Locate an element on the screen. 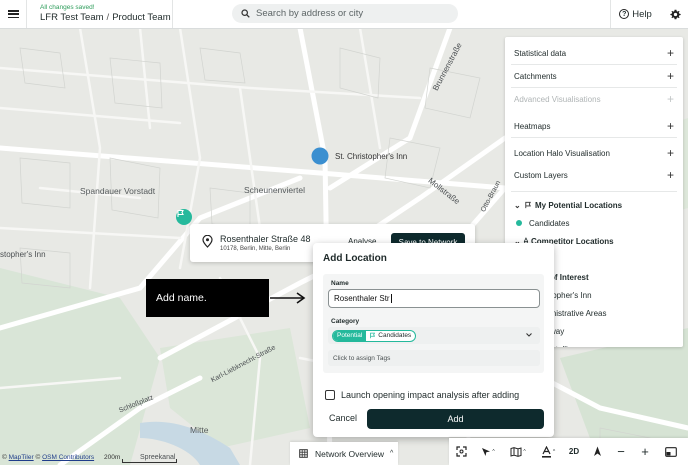 This screenshot has height=465, width=688. layer-label: Advanced Visualisations is located at coordinates (557, 99).